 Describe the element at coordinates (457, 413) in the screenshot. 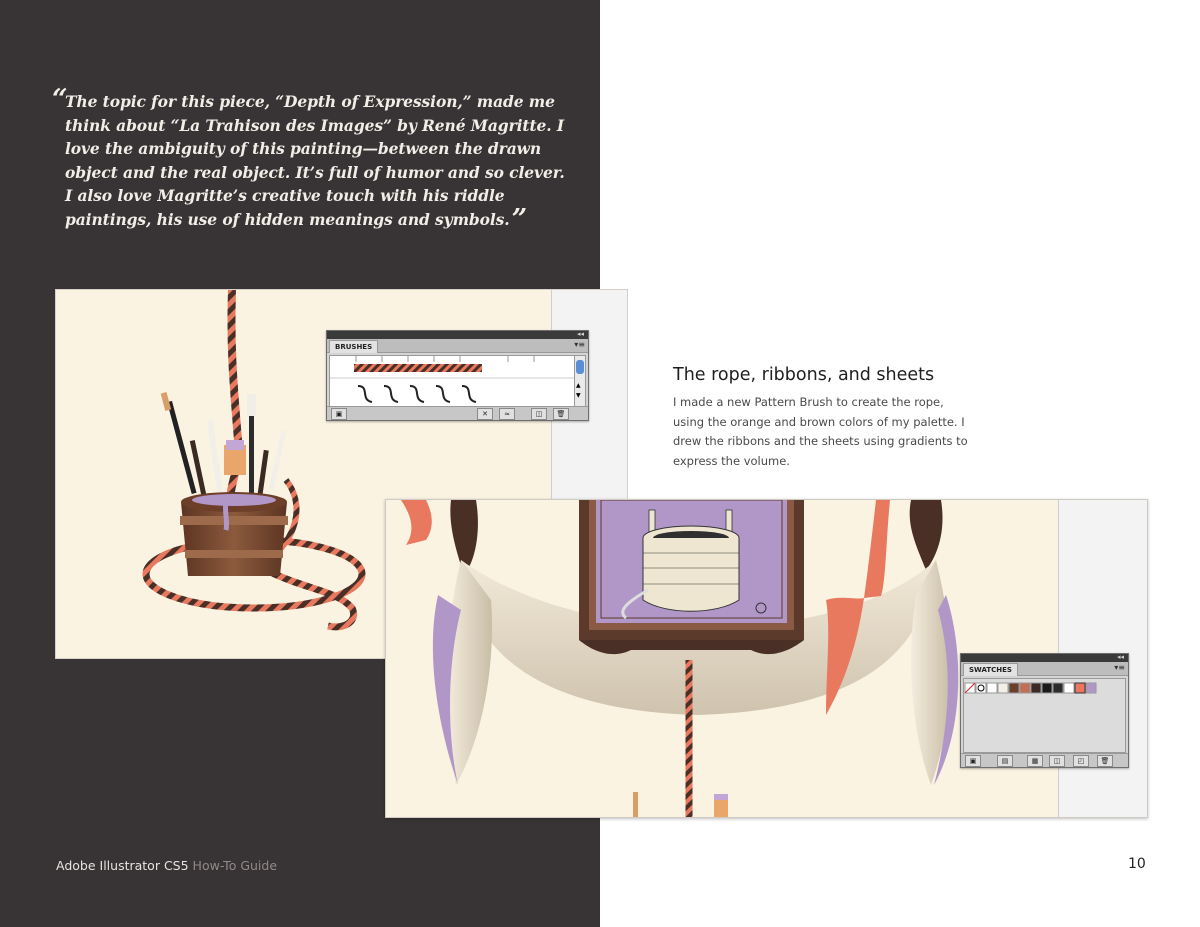

I see `brushes-panel-toolbar: ▣ ✕ ≈ ◫ 🗑` at that location.